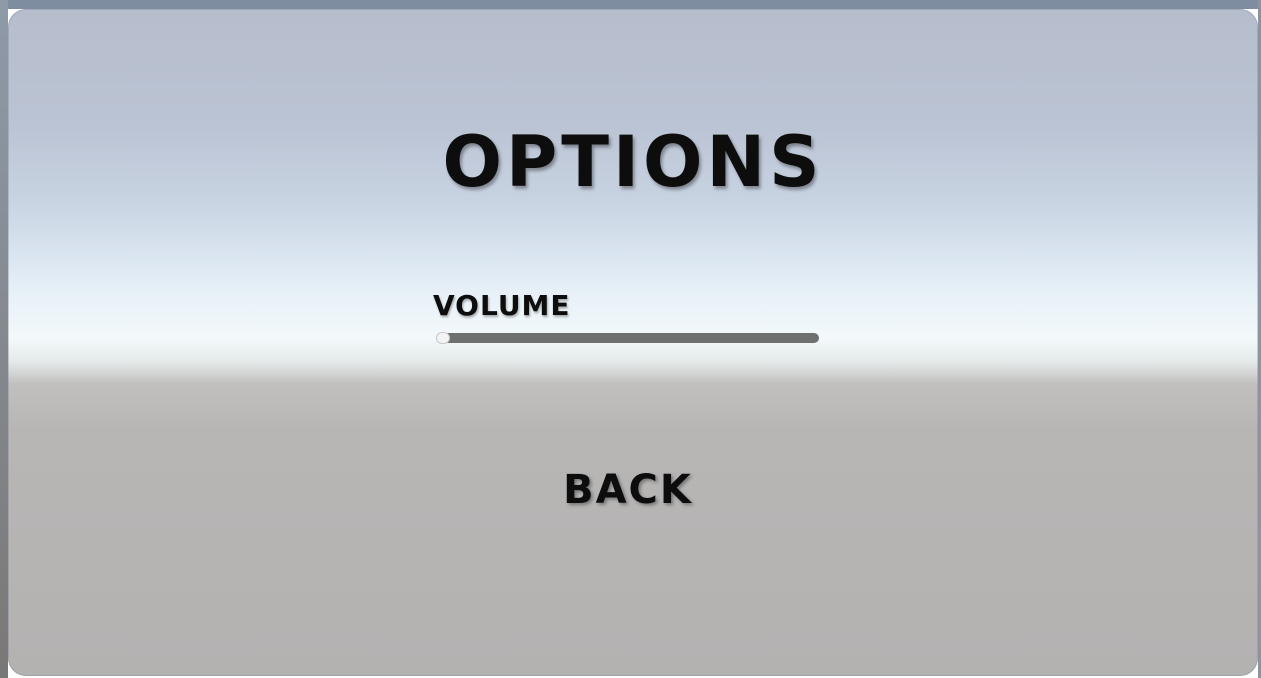  What do you see at coordinates (630, 4) in the screenshot?
I see `window-frame-top` at bounding box center [630, 4].